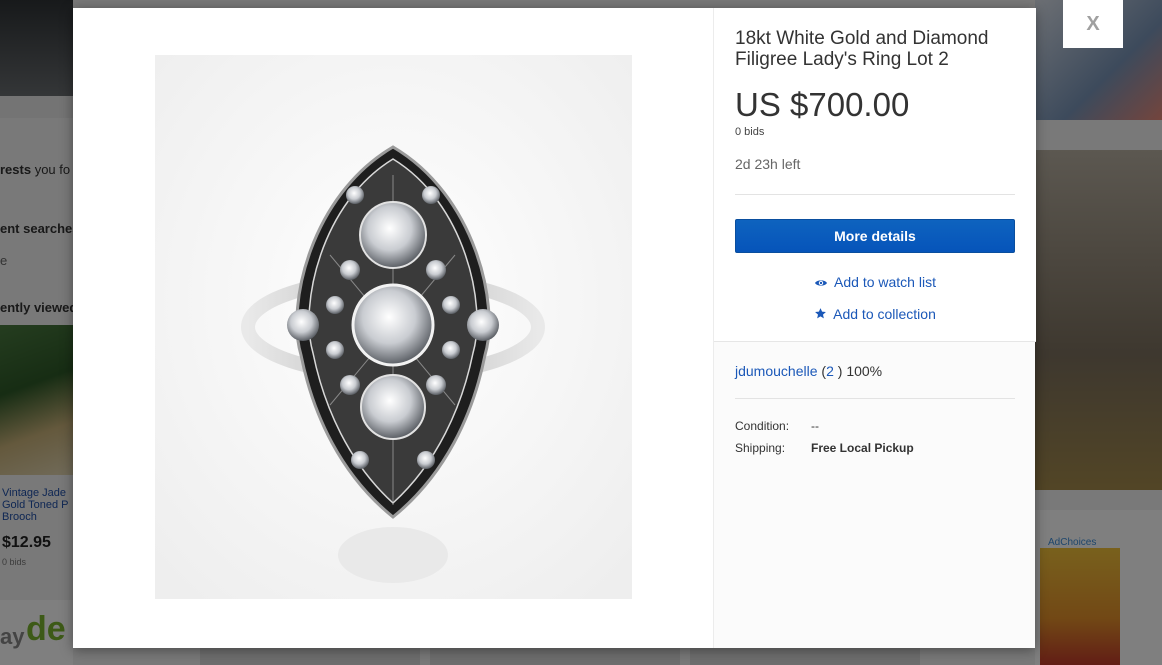 The width and height of the screenshot is (1162, 665). I want to click on close-button: X, so click(1093, 24).